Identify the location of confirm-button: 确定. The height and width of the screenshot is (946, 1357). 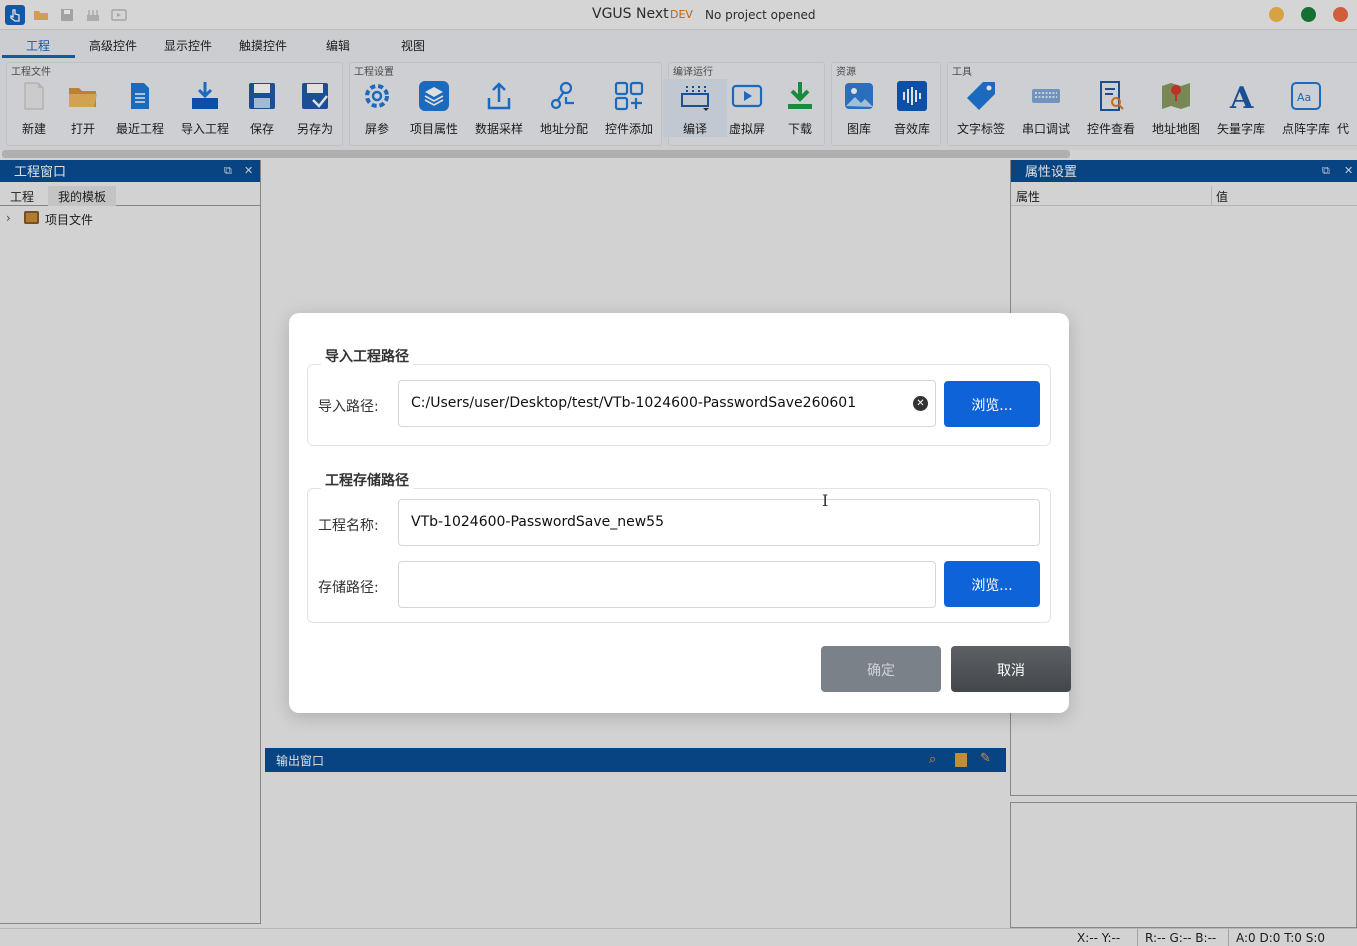
(881, 669).